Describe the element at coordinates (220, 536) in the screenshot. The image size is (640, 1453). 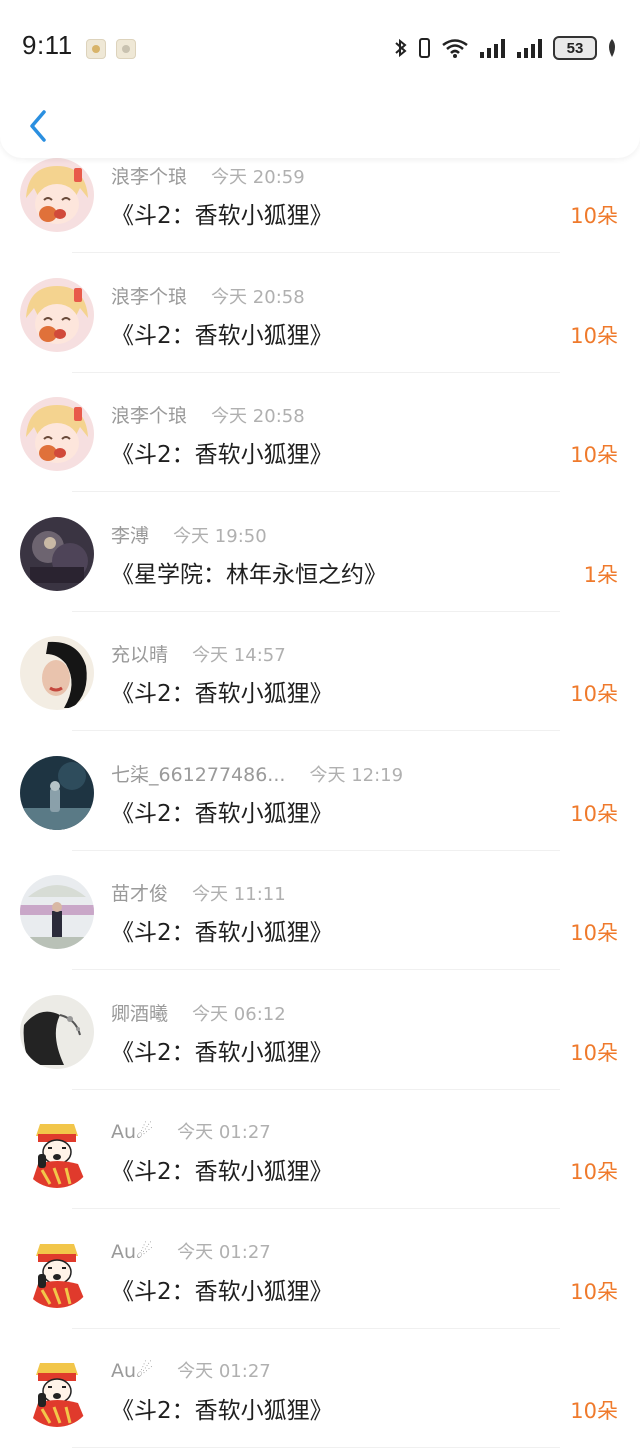
I see `timestamp: 今天 19:50` at that location.